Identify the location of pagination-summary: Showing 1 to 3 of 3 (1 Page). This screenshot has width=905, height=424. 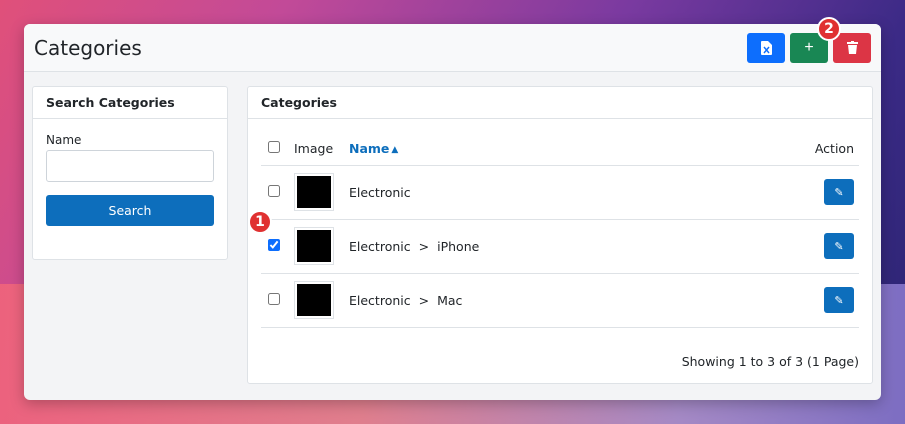
(770, 361).